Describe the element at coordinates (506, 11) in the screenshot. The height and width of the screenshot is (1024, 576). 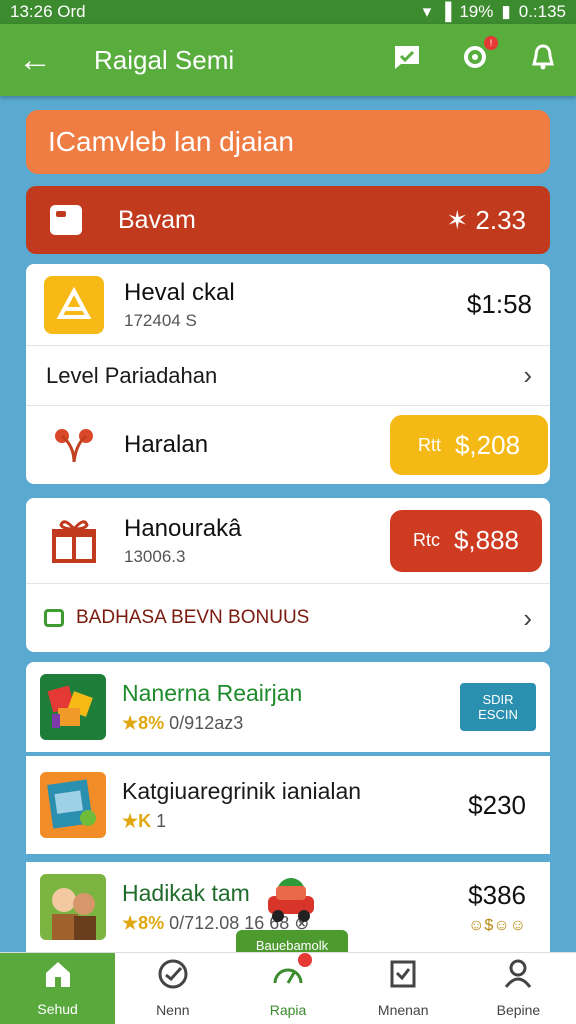
I see `battery-icon: ▮` at that location.